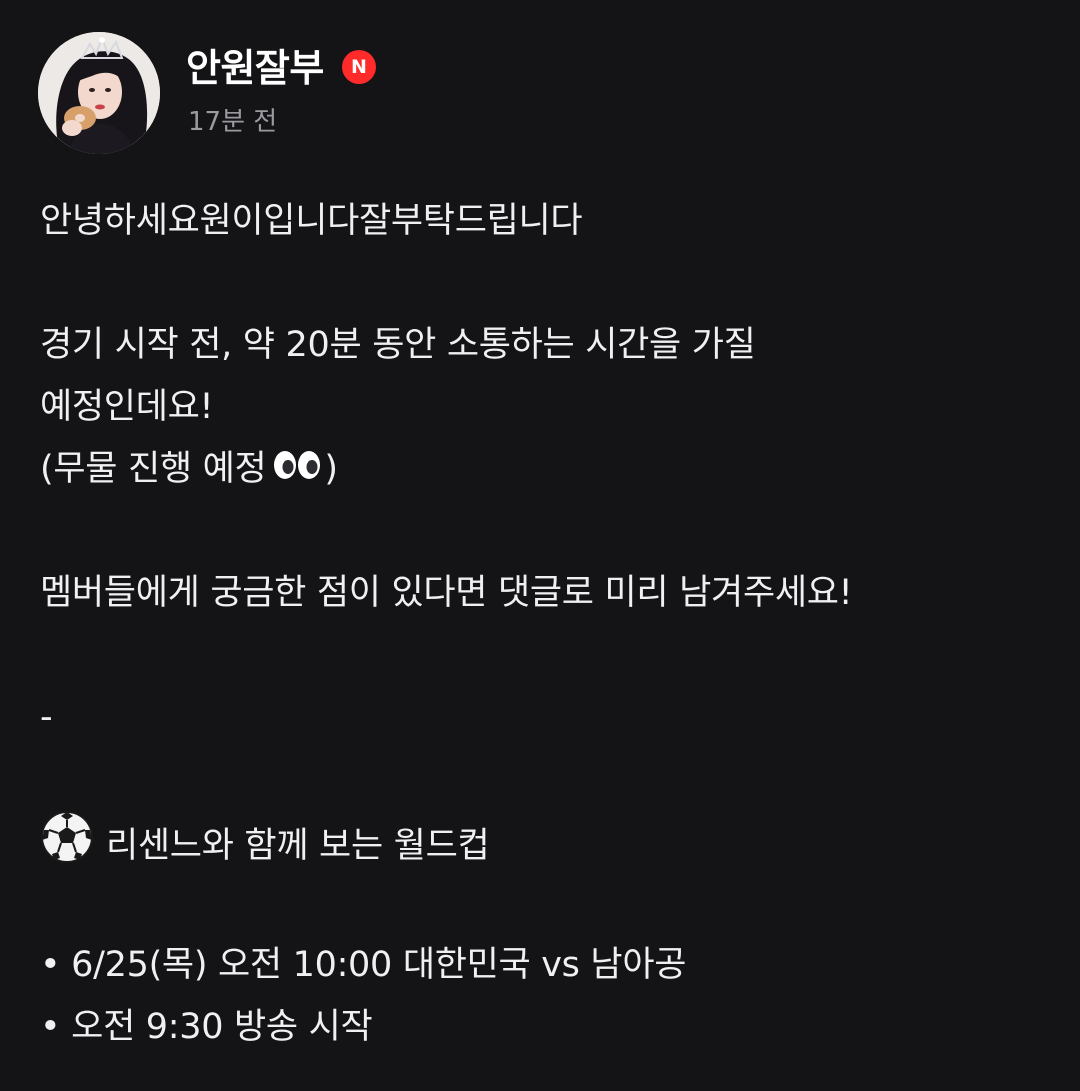 The width and height of the screenshot is (1080, 1091). Describe the element at coordinates (538, 94) in the screenshot. I see `post-header: 안원잘부 N 17분 전` at that location.